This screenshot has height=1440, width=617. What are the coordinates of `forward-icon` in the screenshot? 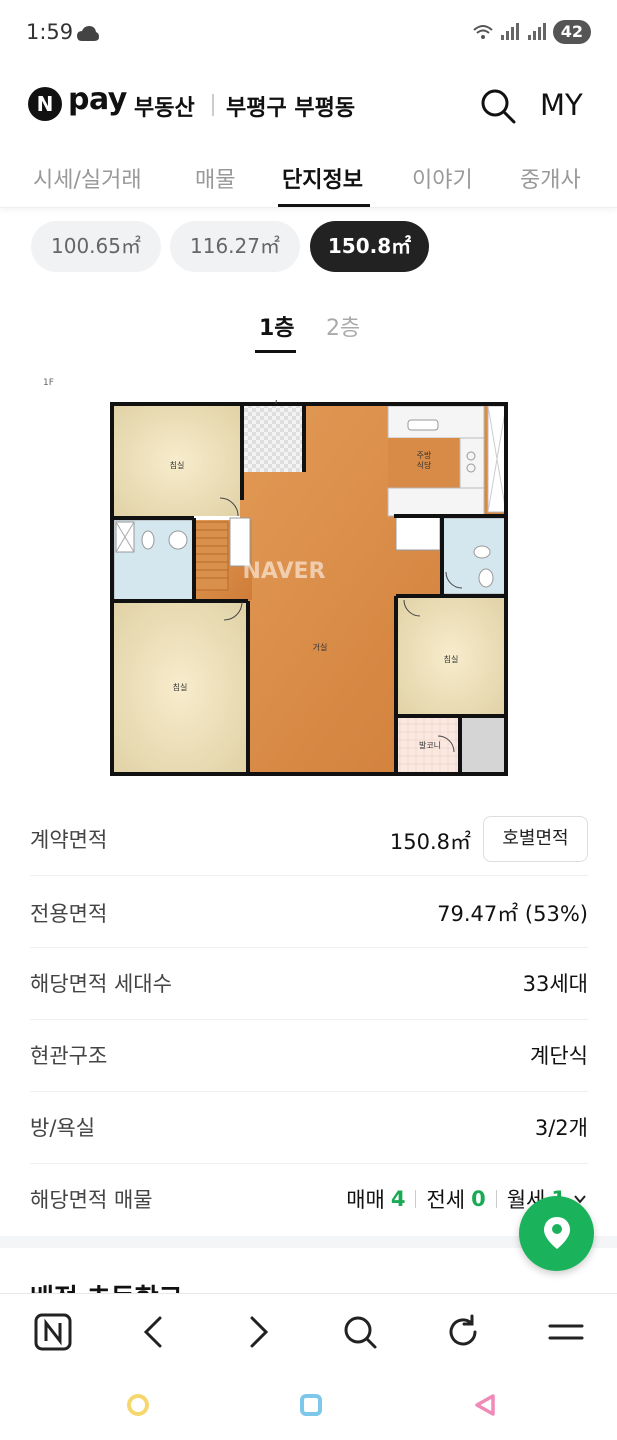 It's located at (258, 1332).